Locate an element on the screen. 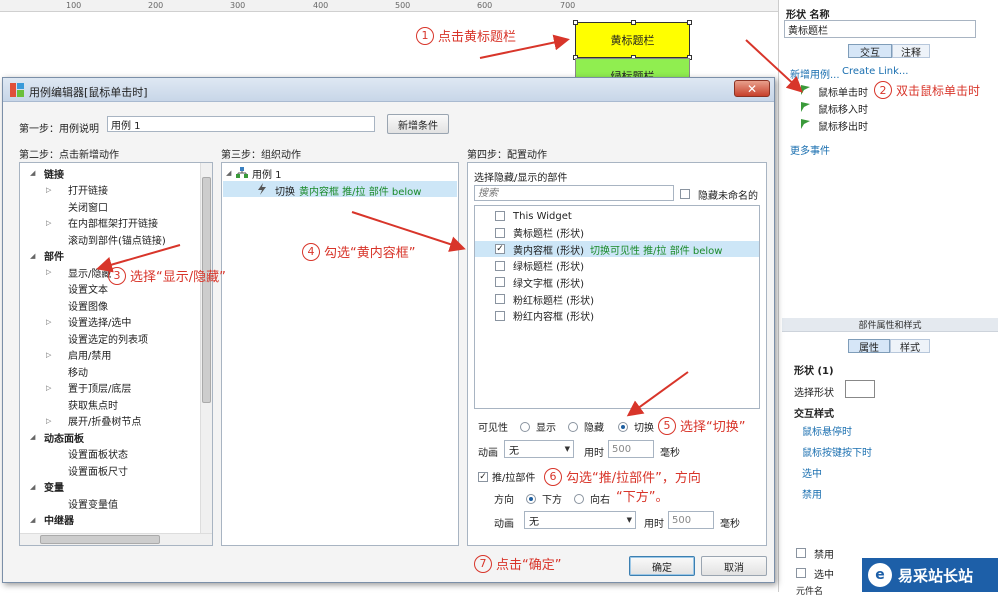  site-watermark: e 易采站长站 is located at coordinates (930, 575).